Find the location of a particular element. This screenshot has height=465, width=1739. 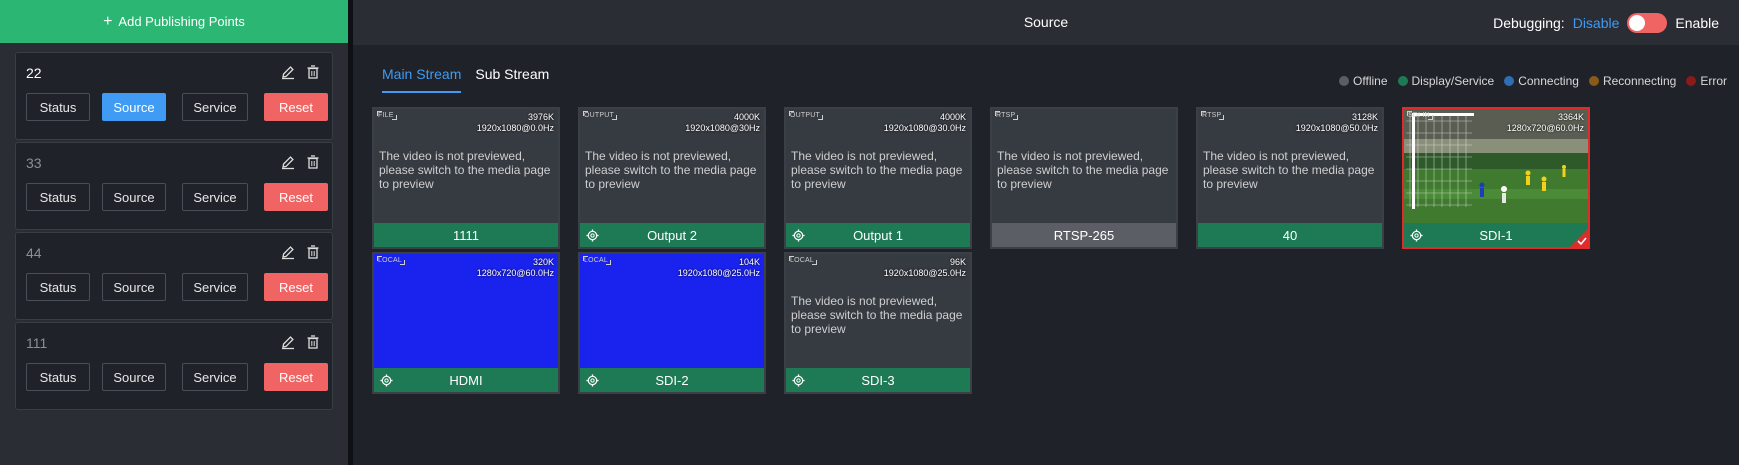

source-name: HDMI is located at coordinates (466, 380).